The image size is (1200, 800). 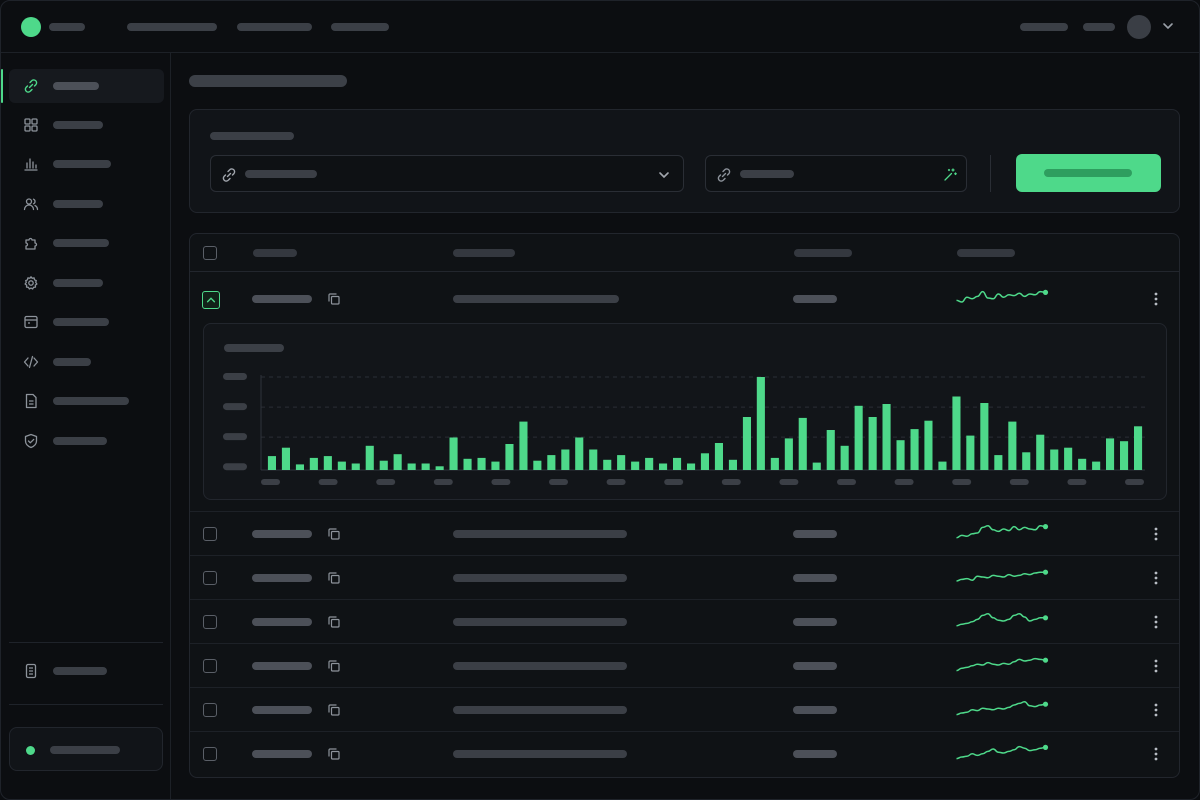 What do you see at coordinates (1168, 26) in the screenshot?
I see `chevron-down-icon` at bounding box center [1168, 26].